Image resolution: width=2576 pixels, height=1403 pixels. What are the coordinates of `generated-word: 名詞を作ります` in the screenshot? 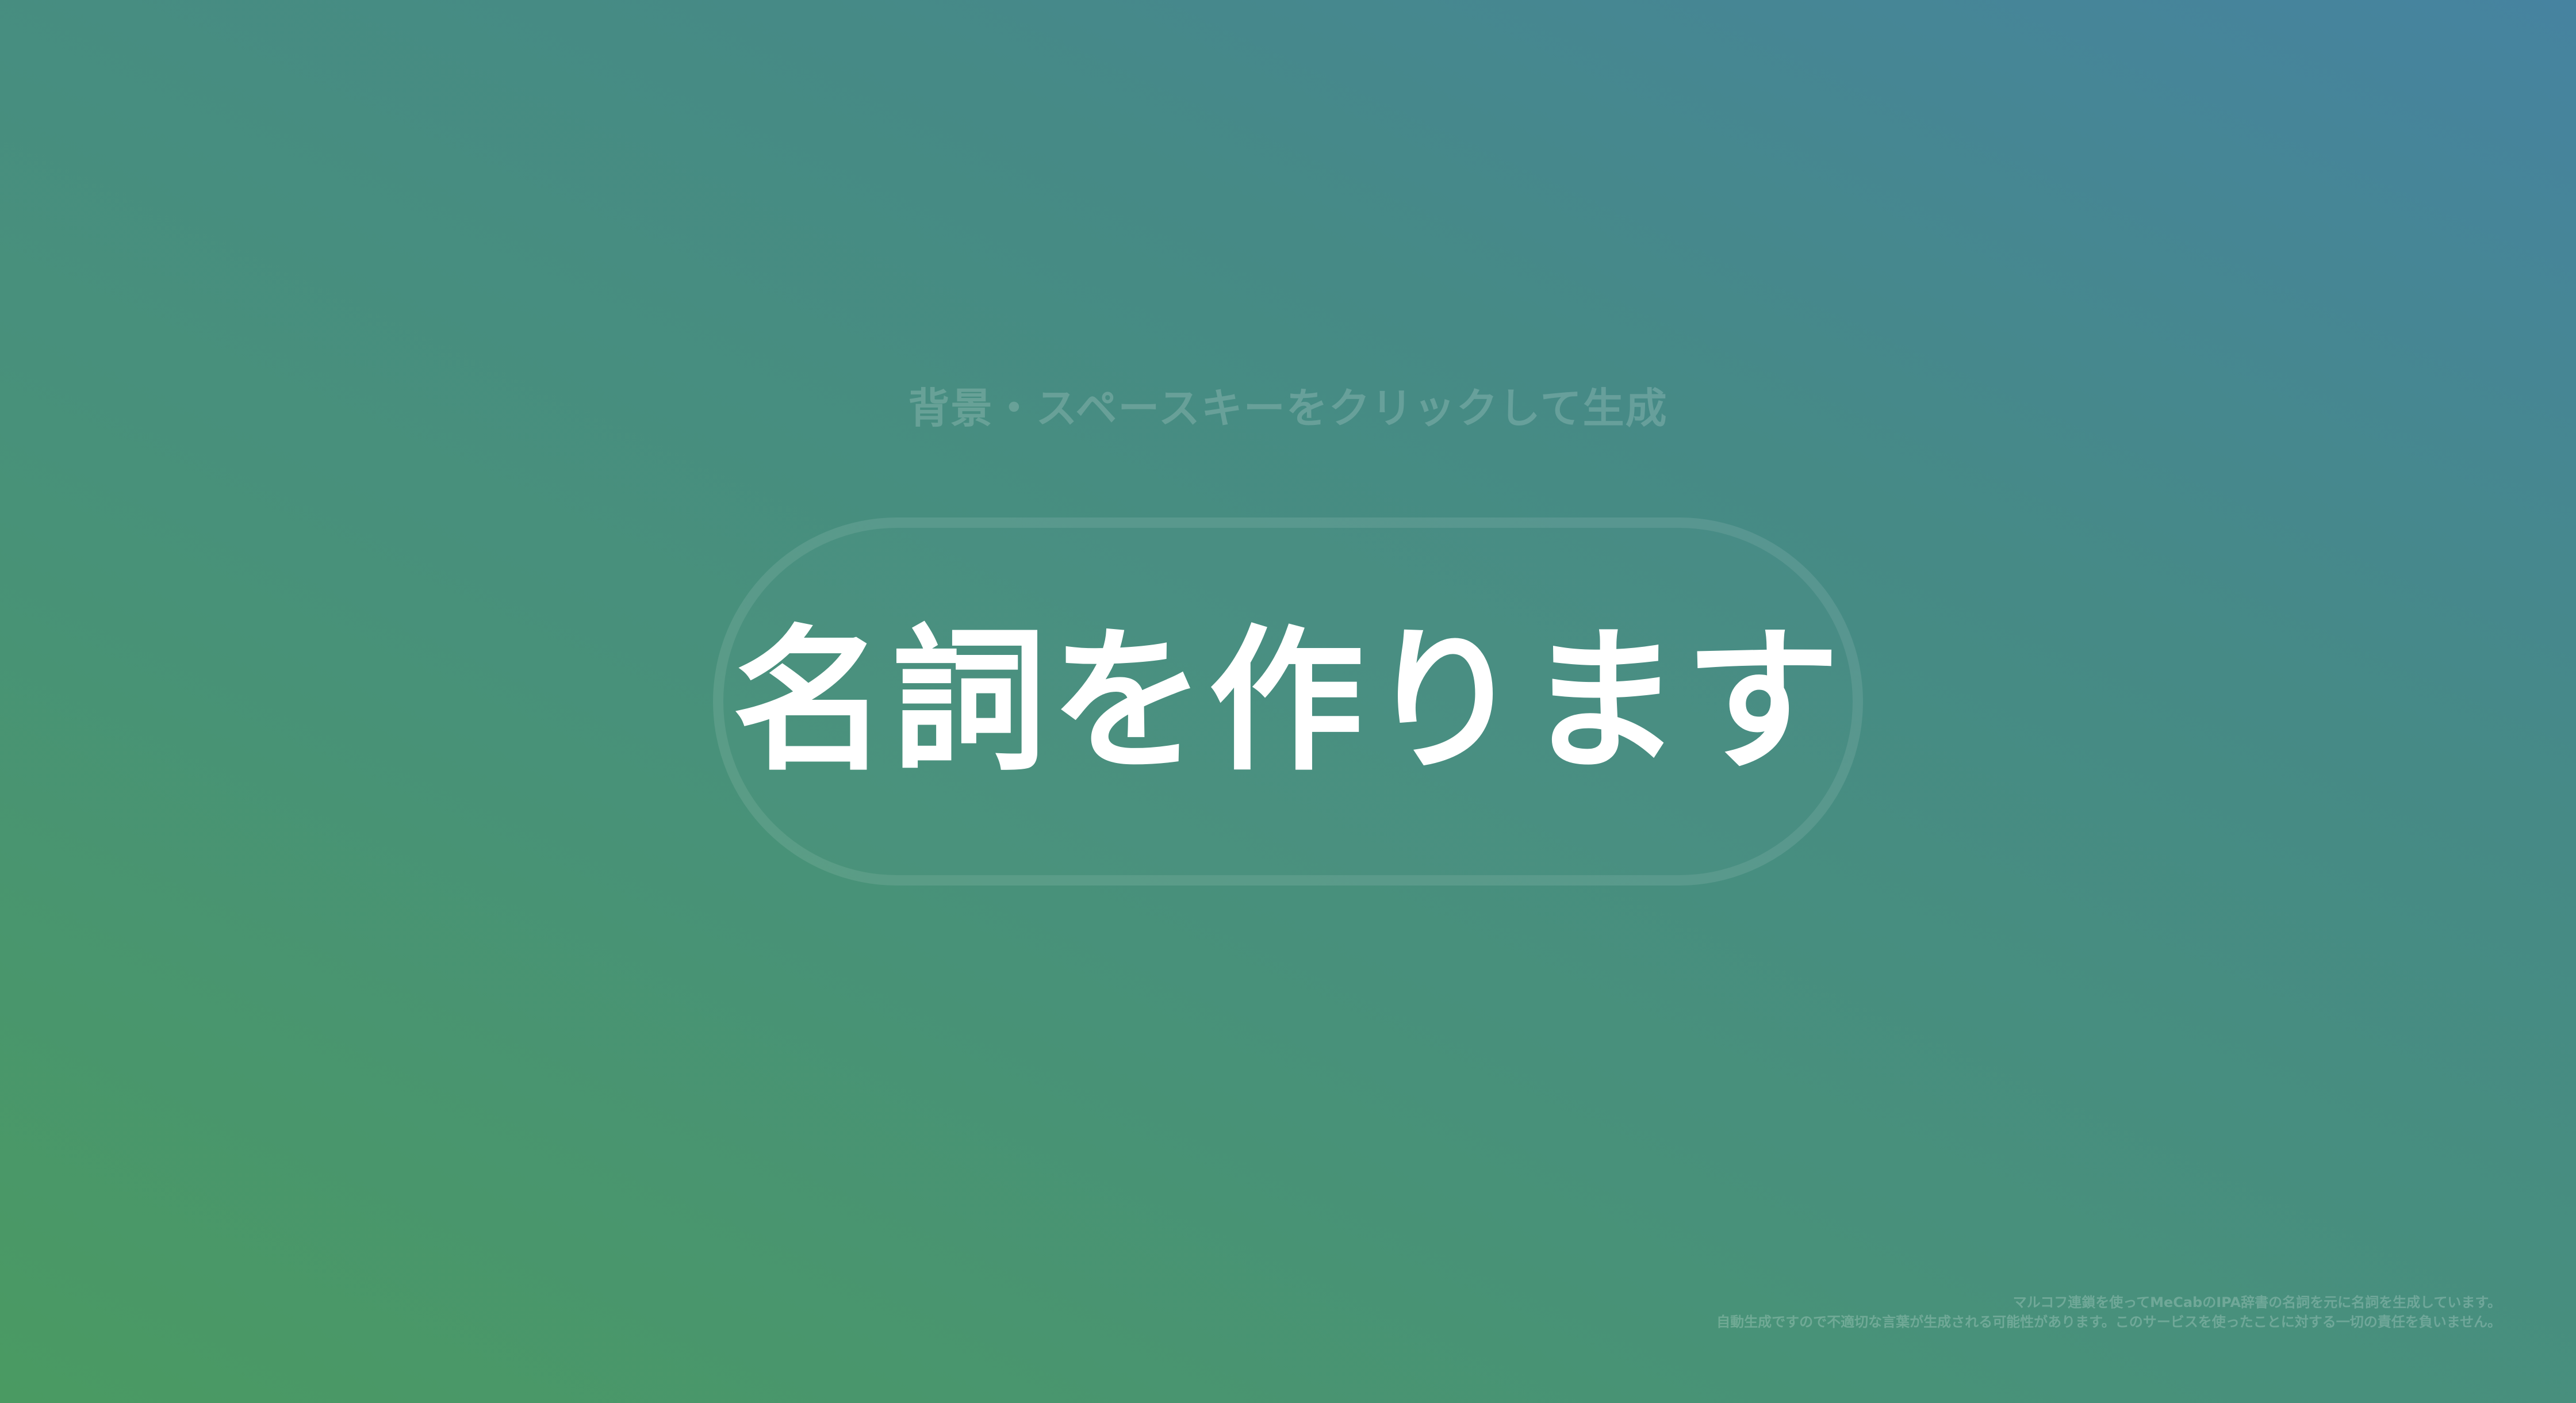 It's located at (1288, 701).